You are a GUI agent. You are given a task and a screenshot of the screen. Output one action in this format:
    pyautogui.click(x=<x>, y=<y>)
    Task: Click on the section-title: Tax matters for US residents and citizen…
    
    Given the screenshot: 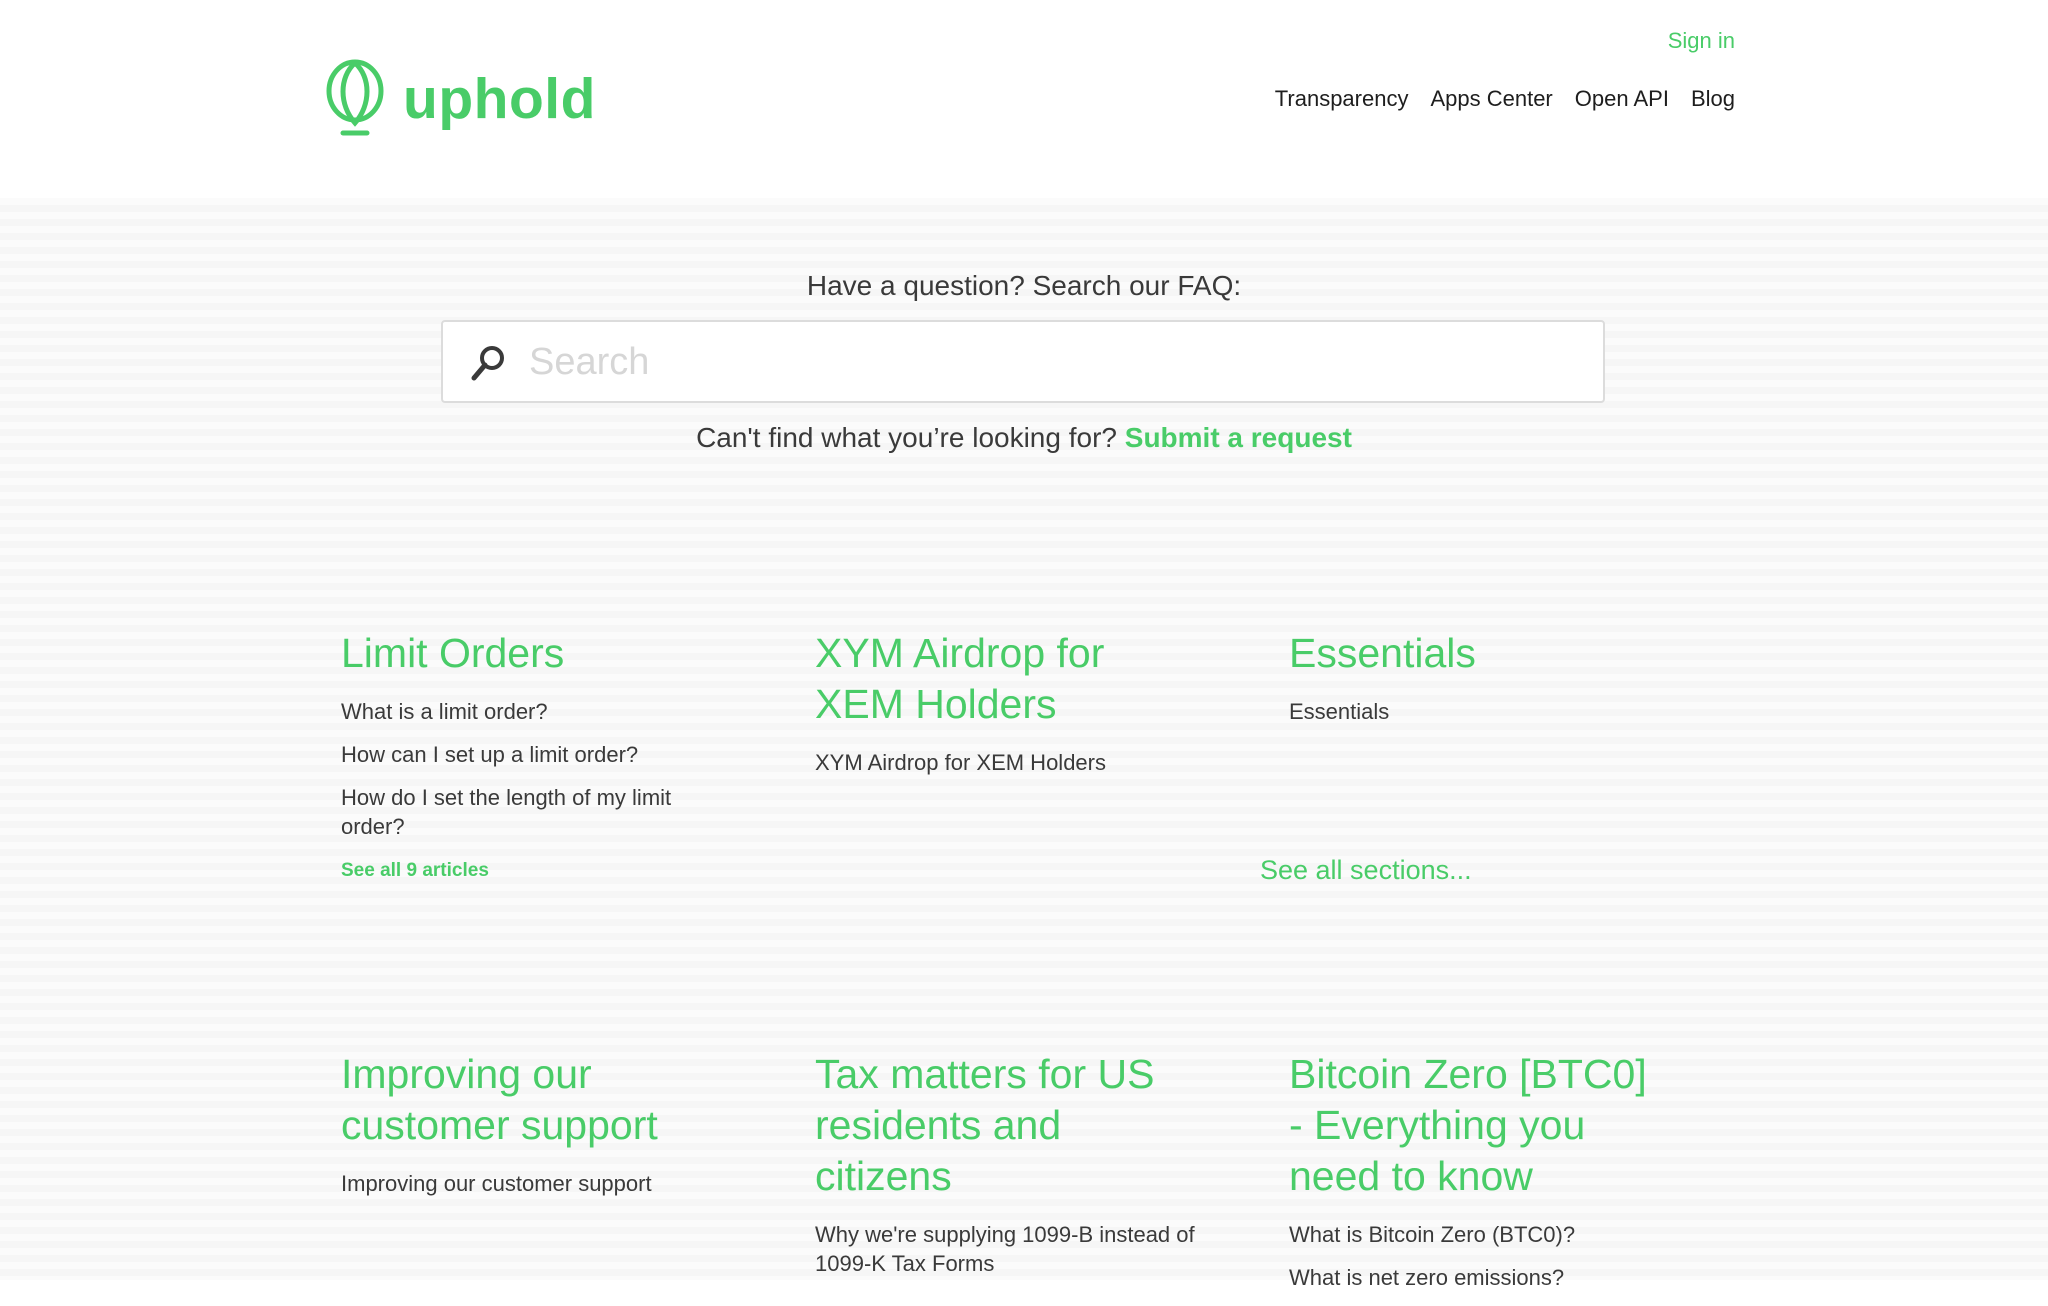 What is the action you would take?
    pyautogui.click(x=984, y=1125)
    